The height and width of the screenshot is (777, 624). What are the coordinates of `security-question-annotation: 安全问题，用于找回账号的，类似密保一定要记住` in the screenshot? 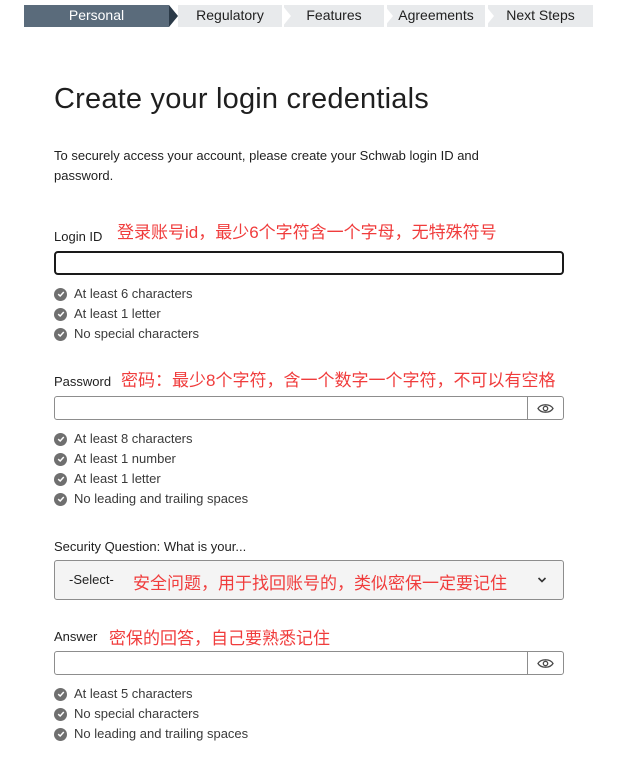 It's located at (320, 583).